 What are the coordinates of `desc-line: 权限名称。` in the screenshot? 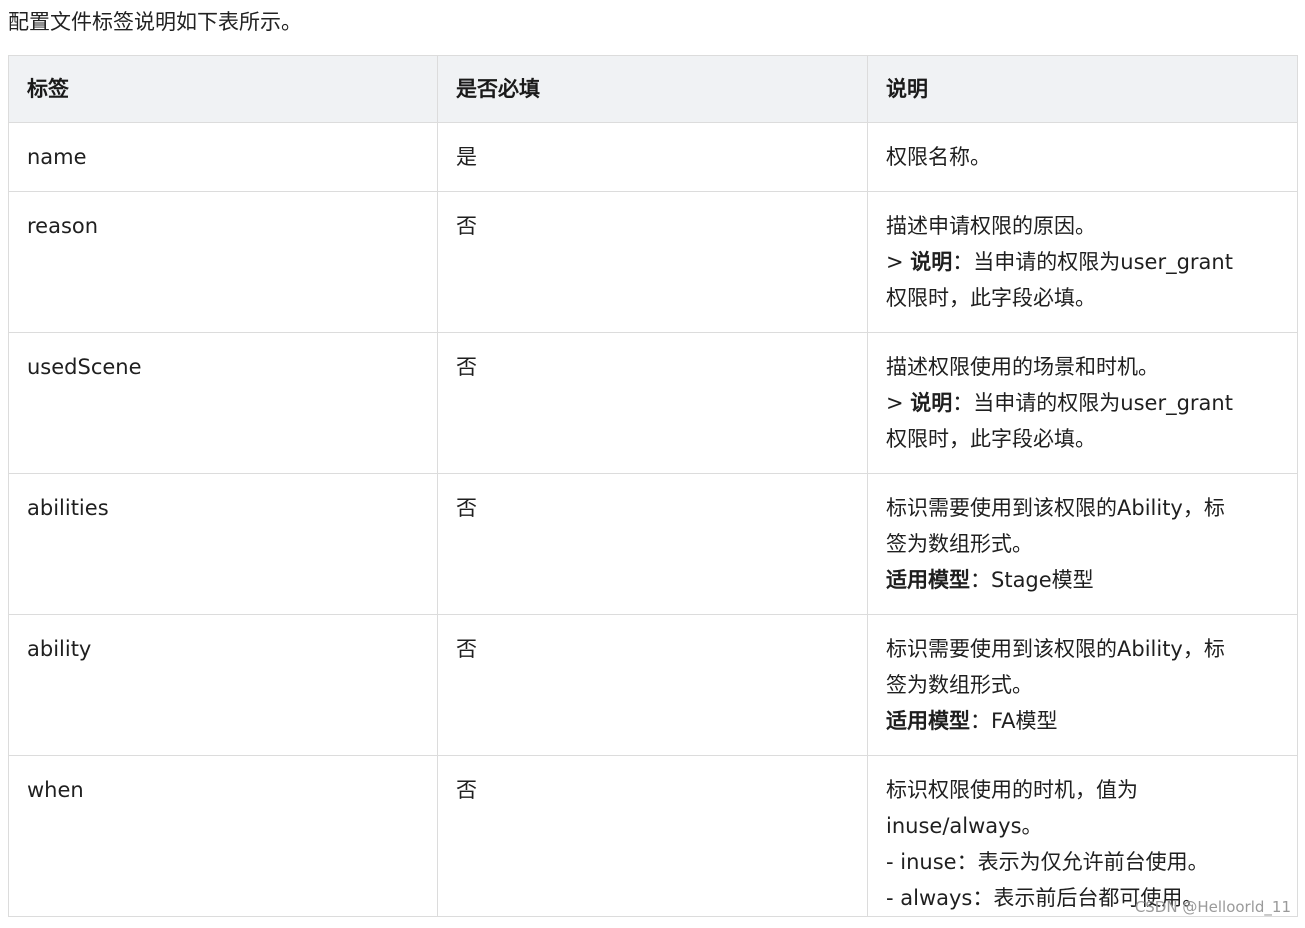 It's located at (938, 157).